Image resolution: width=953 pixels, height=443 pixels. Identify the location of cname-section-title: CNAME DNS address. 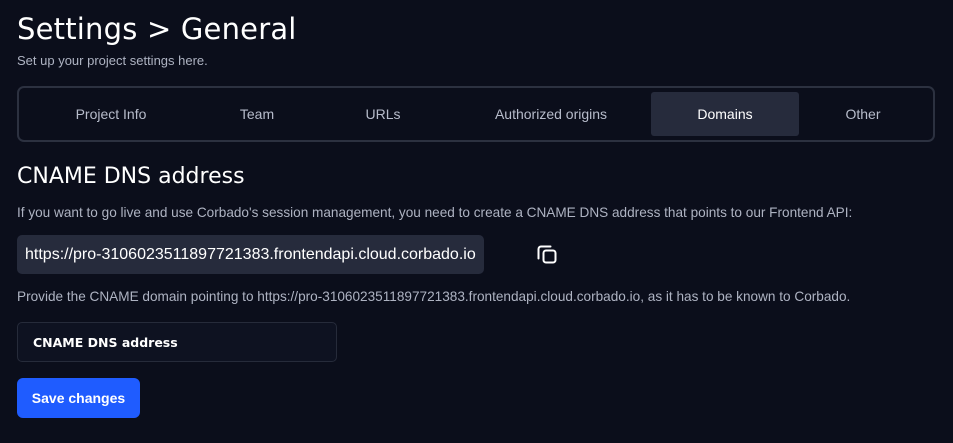
(131, 176).